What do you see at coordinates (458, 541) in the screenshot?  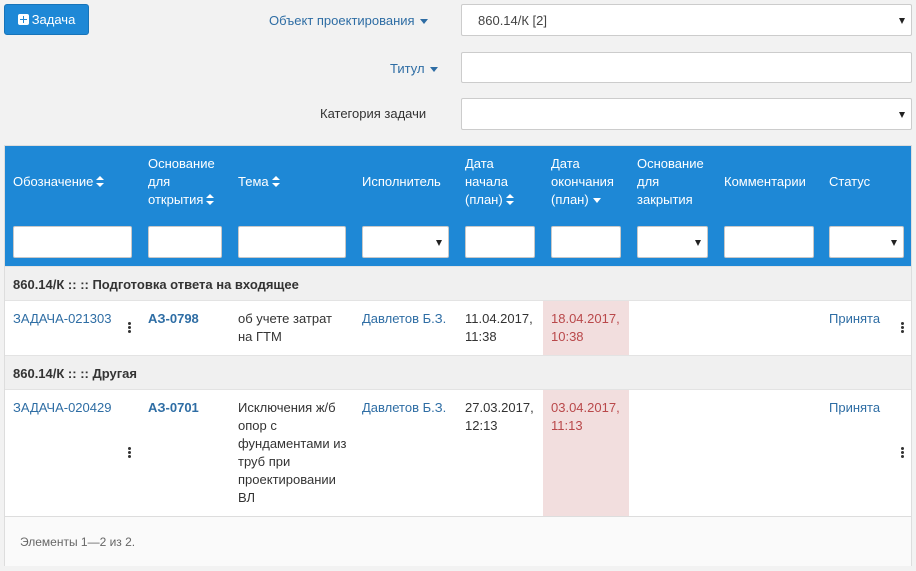 I see `pager-info: Элементы 1—2 из 2.` at bounding box center [458, 541].